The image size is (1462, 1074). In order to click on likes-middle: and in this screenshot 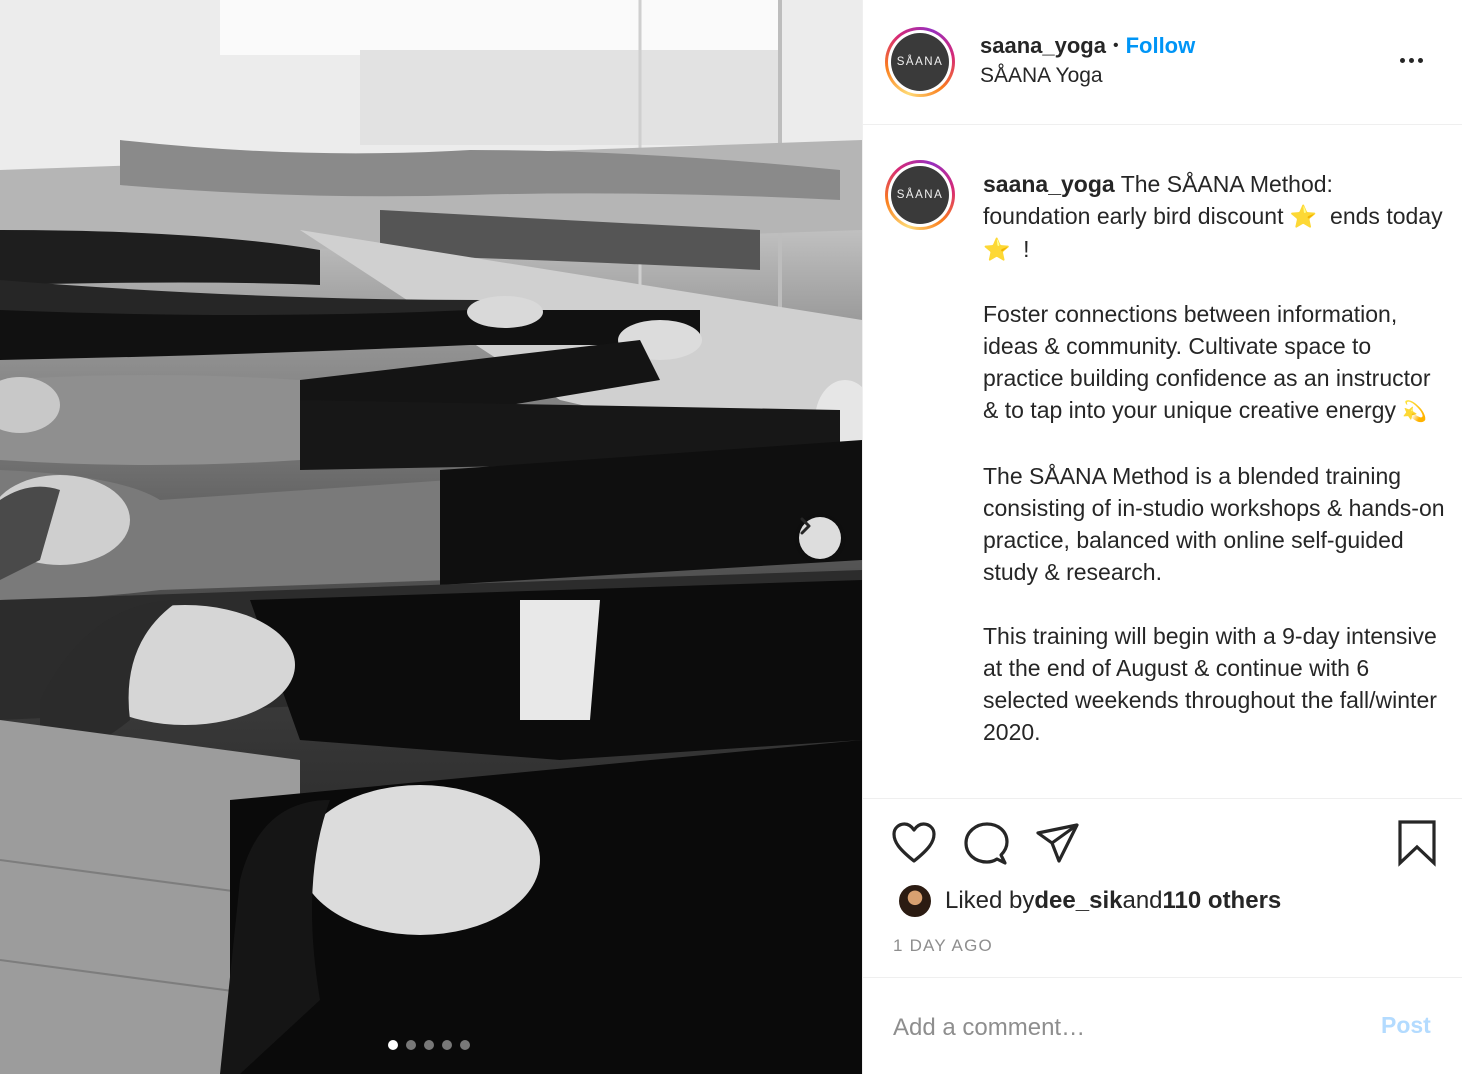, I will do `click(1142, 900)`.